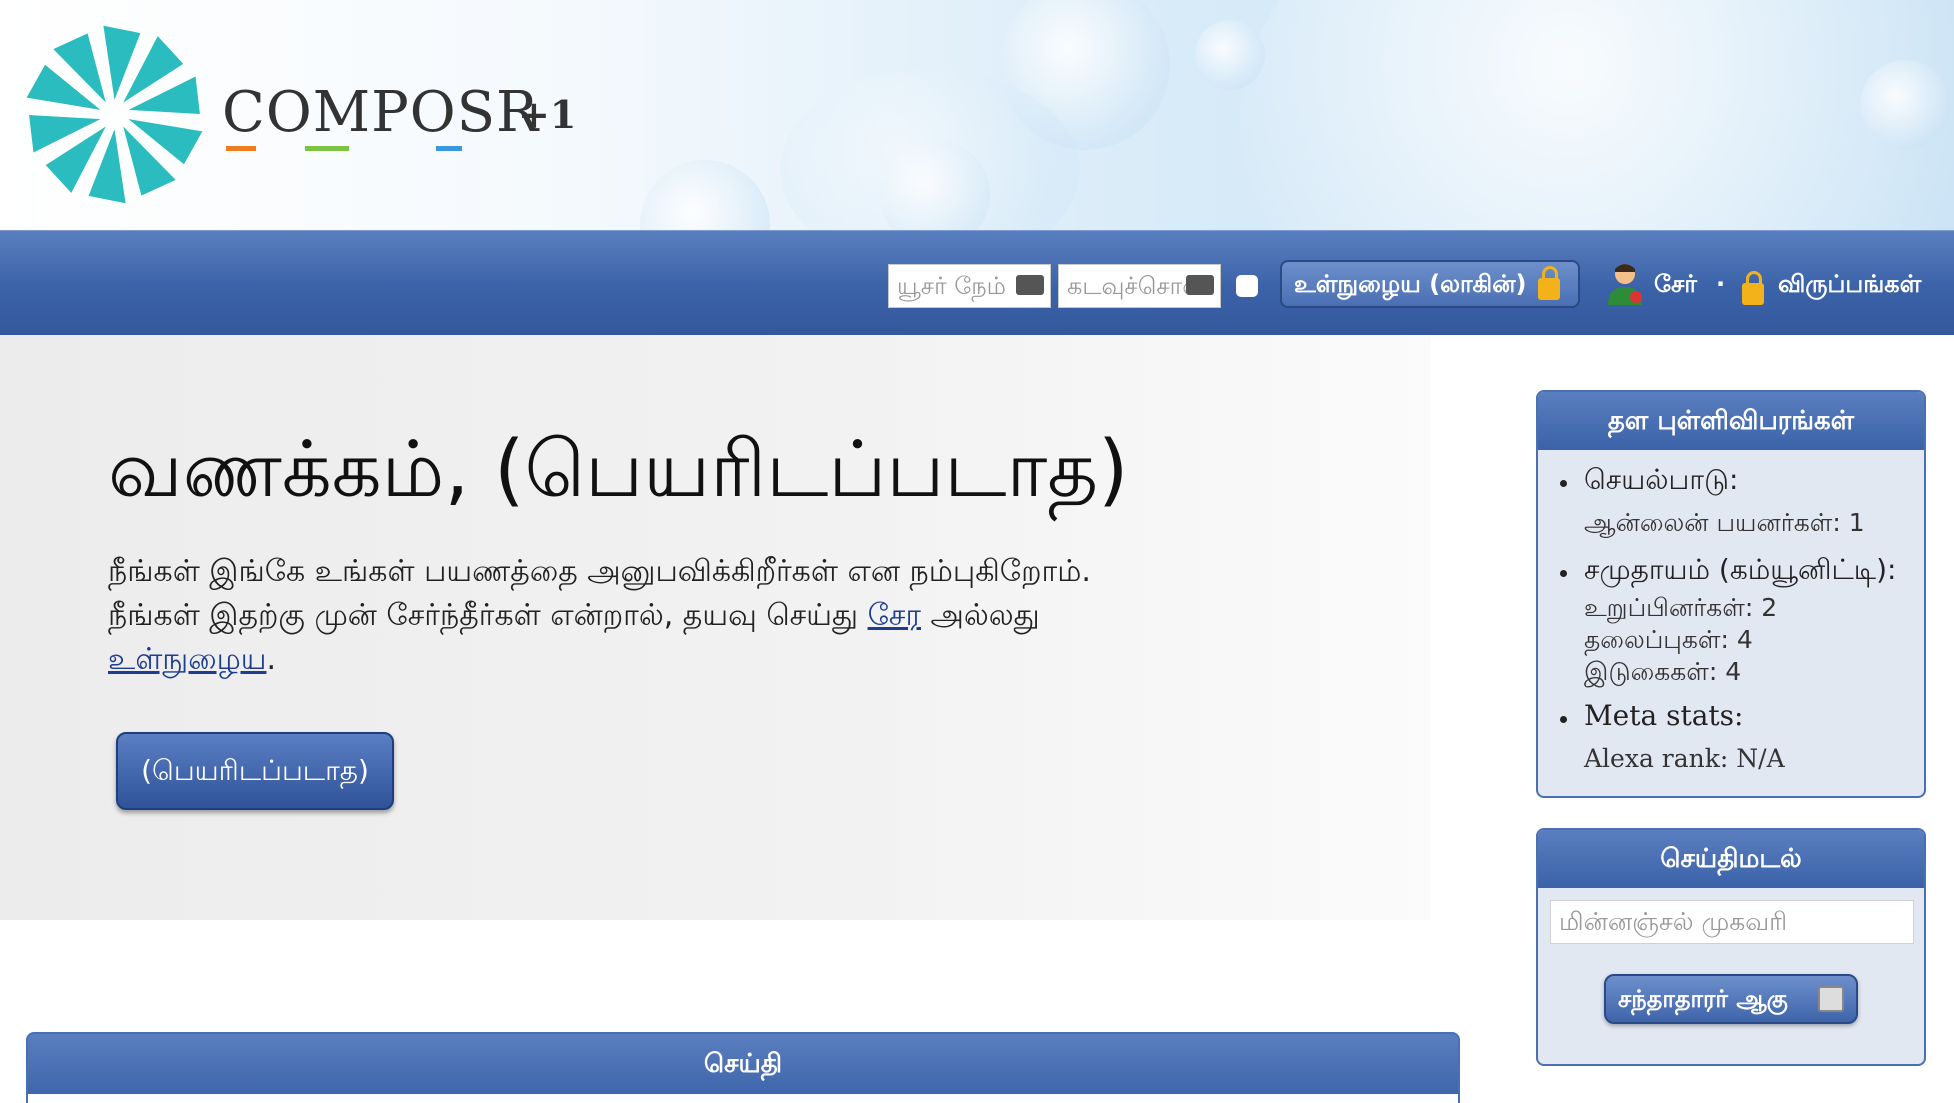 The height and width of the screenshot is (1103, 1954). I want to click on newsletter-email-input: மின்னஞ்சல் முகவரி, so click(1732, 922).